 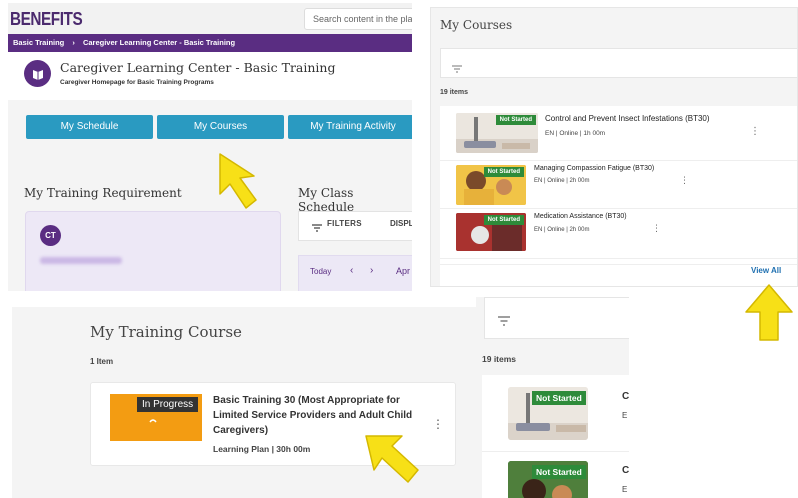 What do you see at coordinates (351, 270) in the screenshot?
I see `prev-month-icon: ‹` at bounding box center [351, 270].